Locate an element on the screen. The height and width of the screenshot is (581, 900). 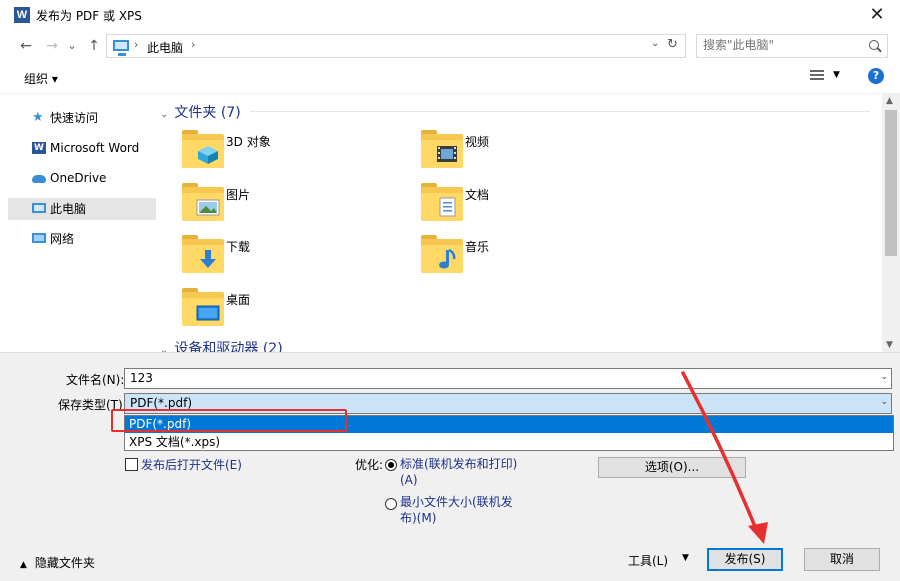
folder-label: 桌面 is located at coordinates (238, 299).